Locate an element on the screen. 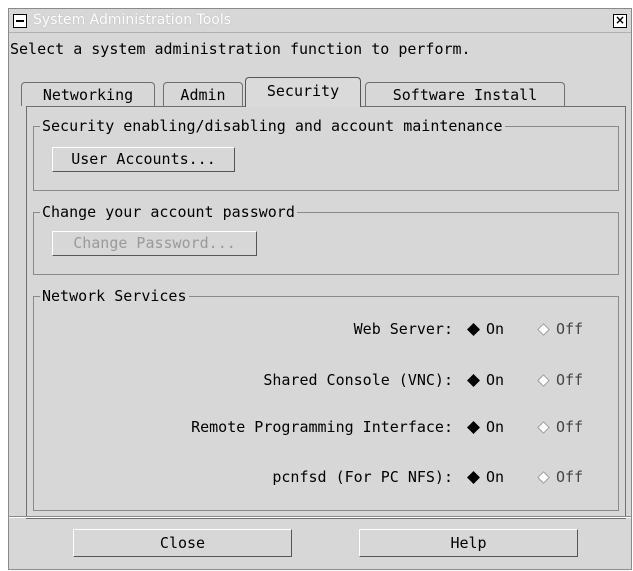 The image size is (633, 571). web-server-off-radio: Off is located at coordinates (560, 329).